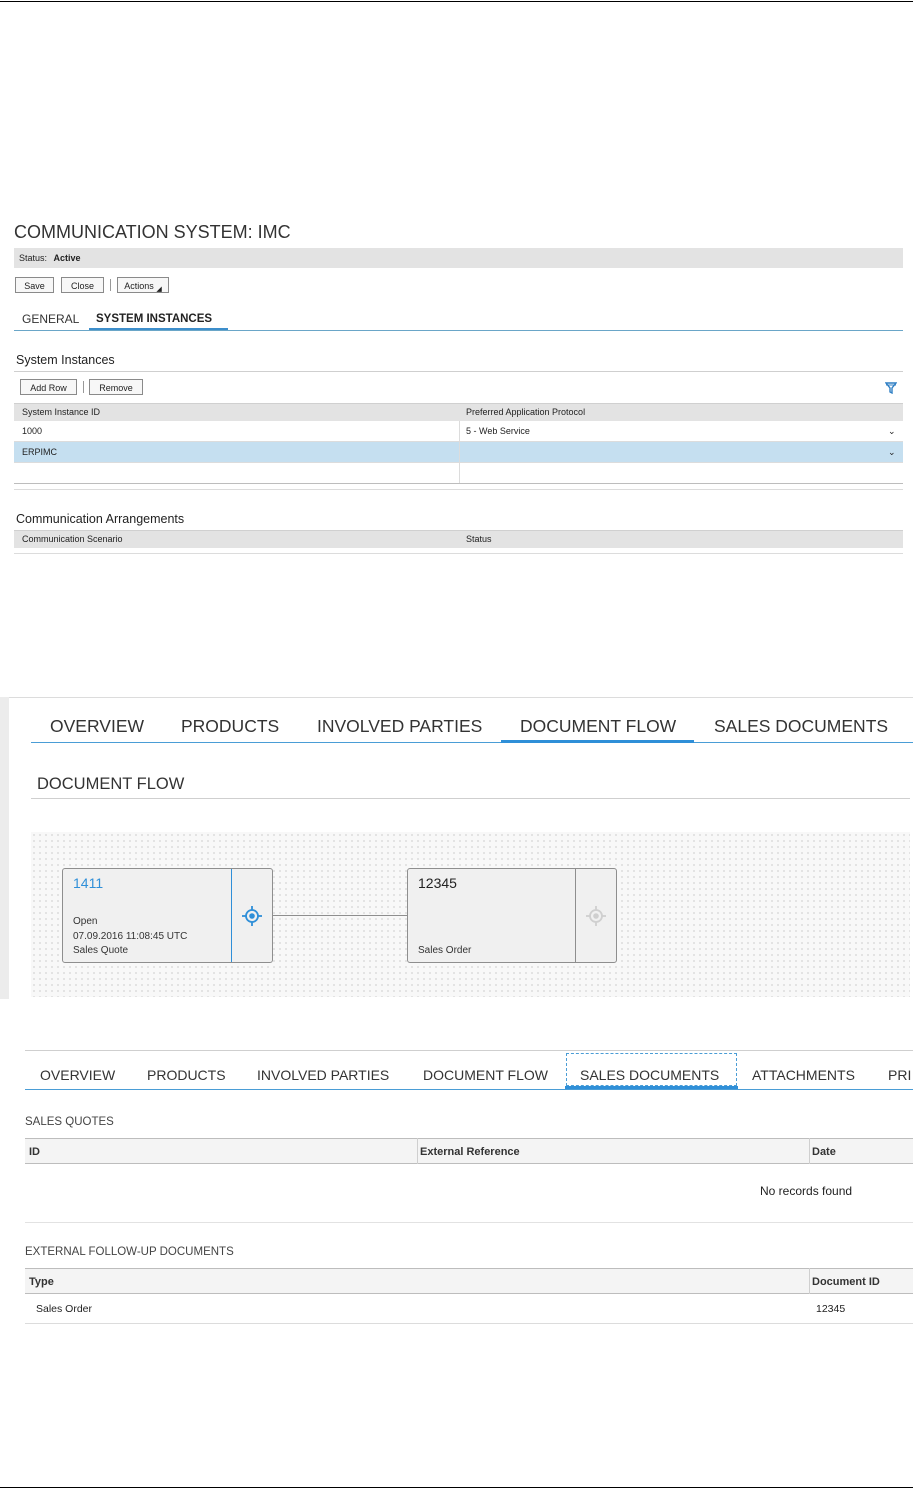  What do you see at coordinates (437, 883) in the screenshot?
I see `document-id: 12345` at bounding box center [437, 883].